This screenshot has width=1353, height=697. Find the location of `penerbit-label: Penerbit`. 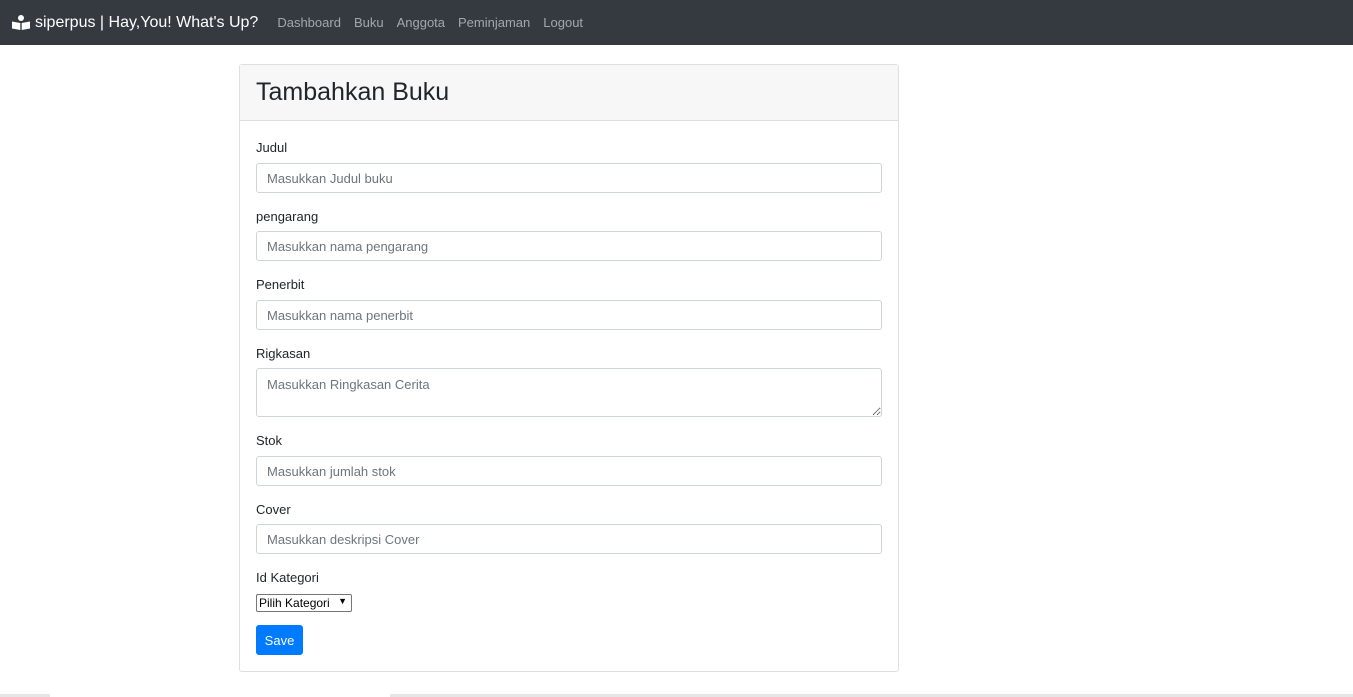

penerbit-label: Penerbit is located at coordinates (280, 284).